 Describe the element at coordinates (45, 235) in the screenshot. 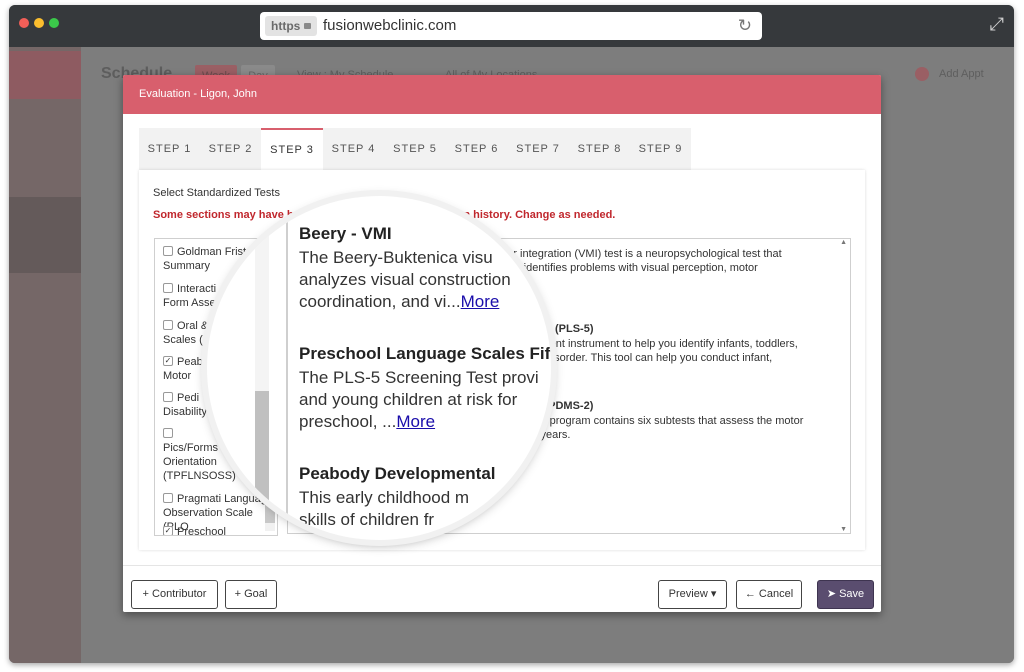

I see `sidebar-active-item` at that location.